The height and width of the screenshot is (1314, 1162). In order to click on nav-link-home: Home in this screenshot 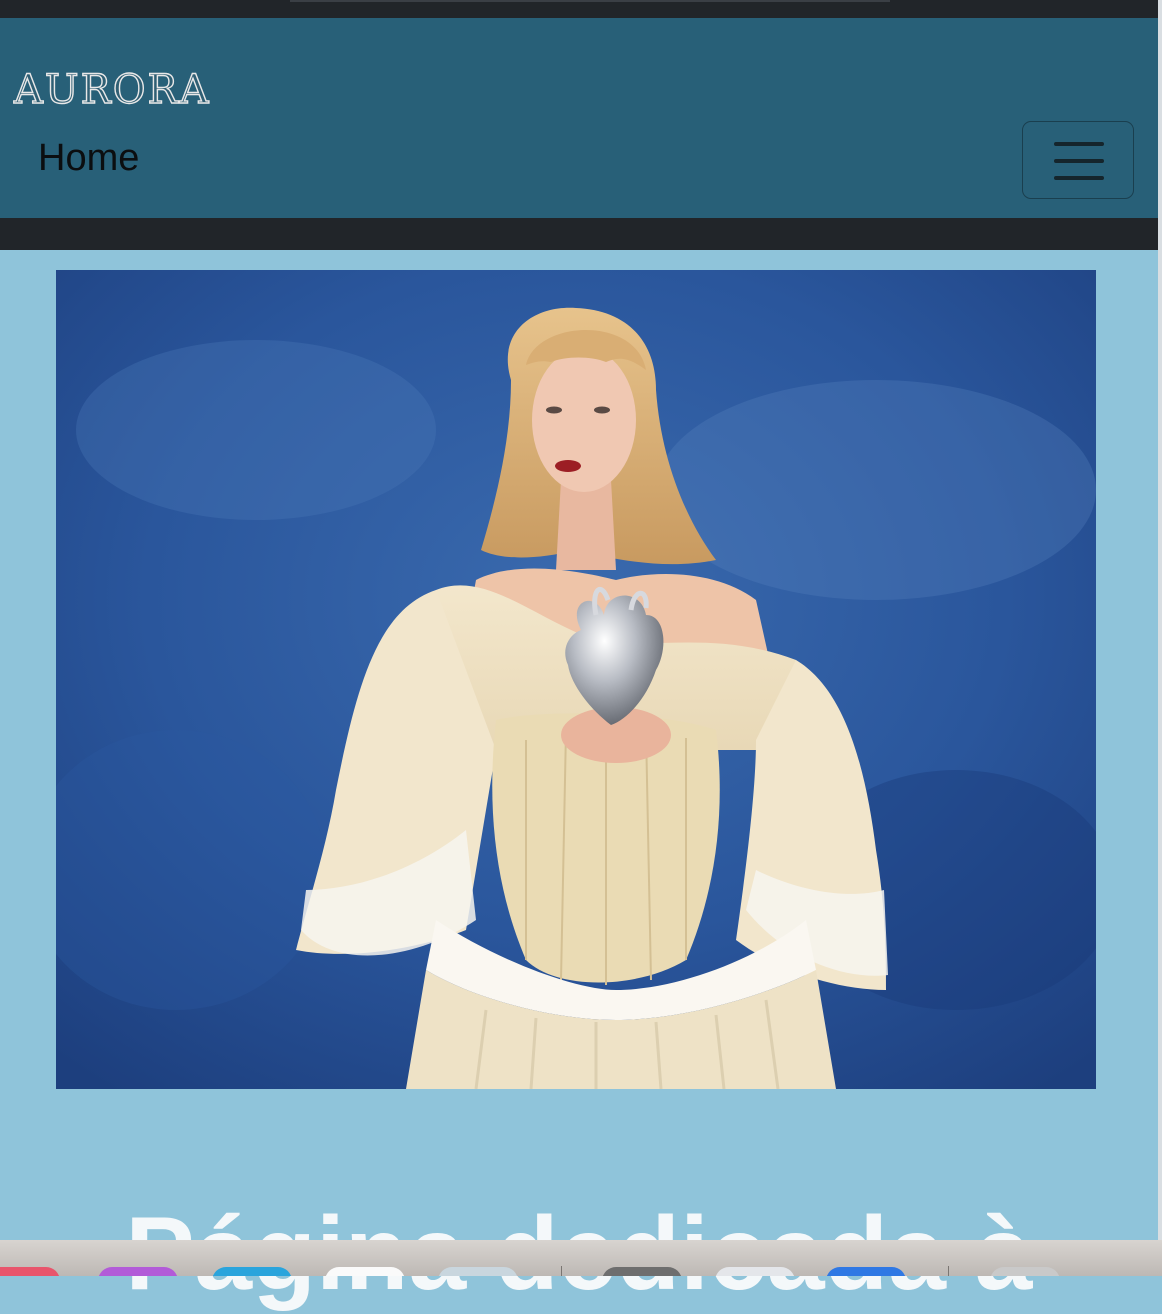, I will do `click(88, 158)`.